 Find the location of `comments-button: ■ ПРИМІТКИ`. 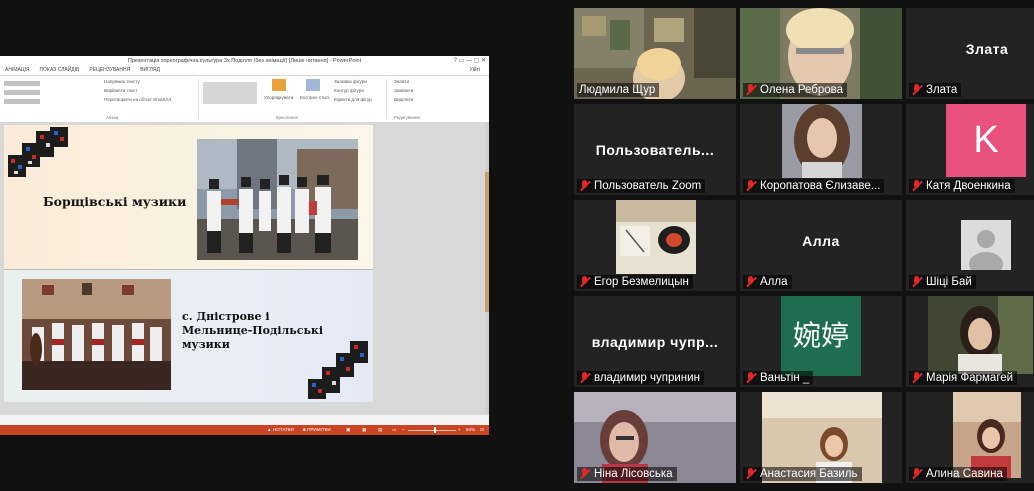

comments-button: ■ ПРИМІТКИ is located at coordinates (317, 430).